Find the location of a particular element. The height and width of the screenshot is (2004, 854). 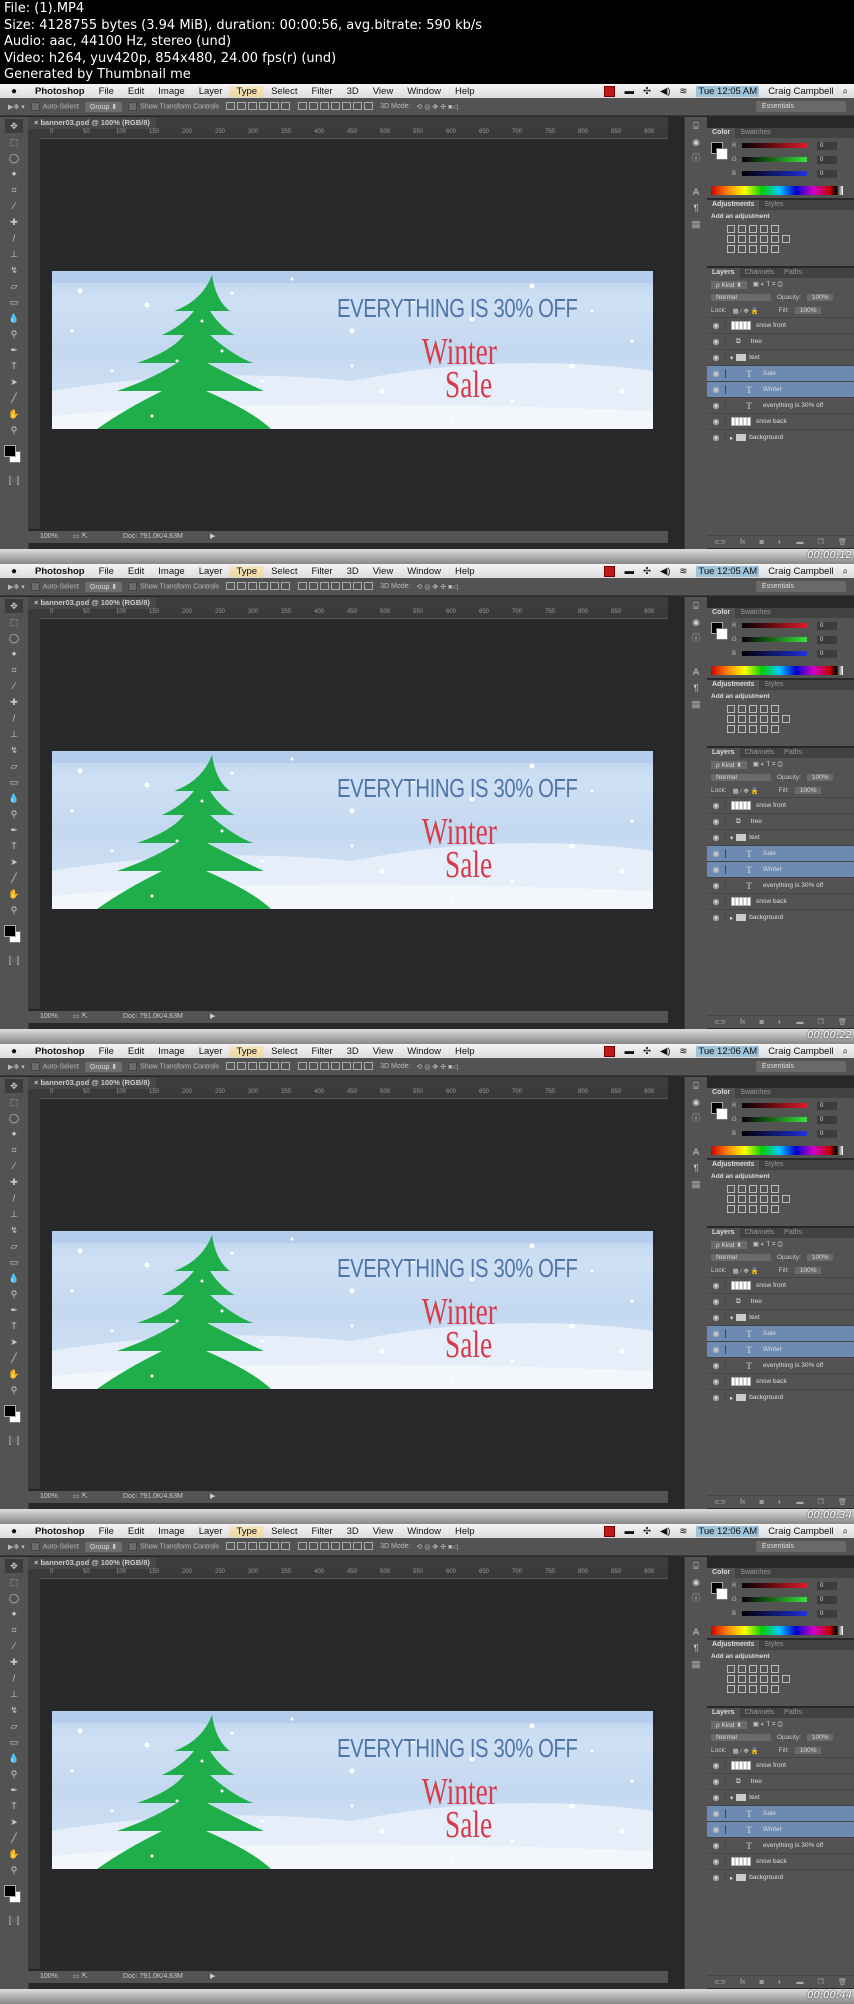

menu-view: View is located at coordinates (383, 91).